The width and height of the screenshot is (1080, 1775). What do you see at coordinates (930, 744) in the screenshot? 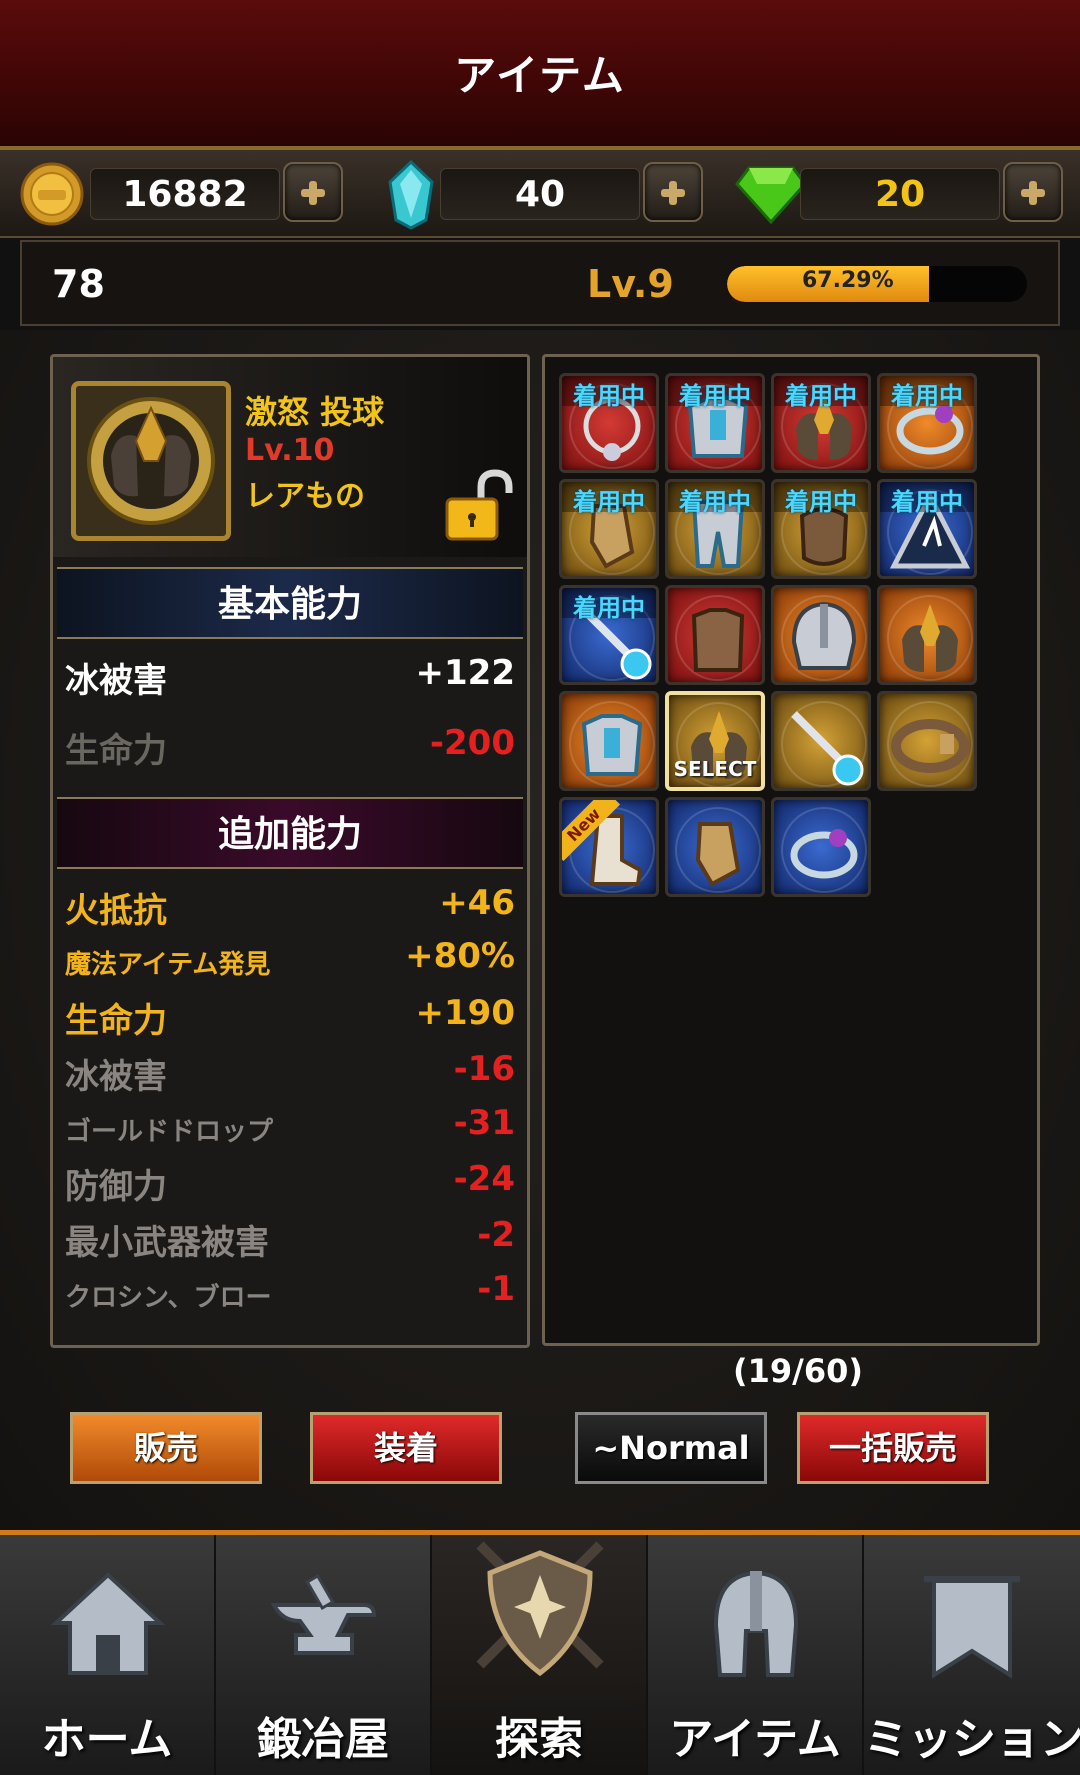
I see `belt-icon` at bounding box center [930, 744].